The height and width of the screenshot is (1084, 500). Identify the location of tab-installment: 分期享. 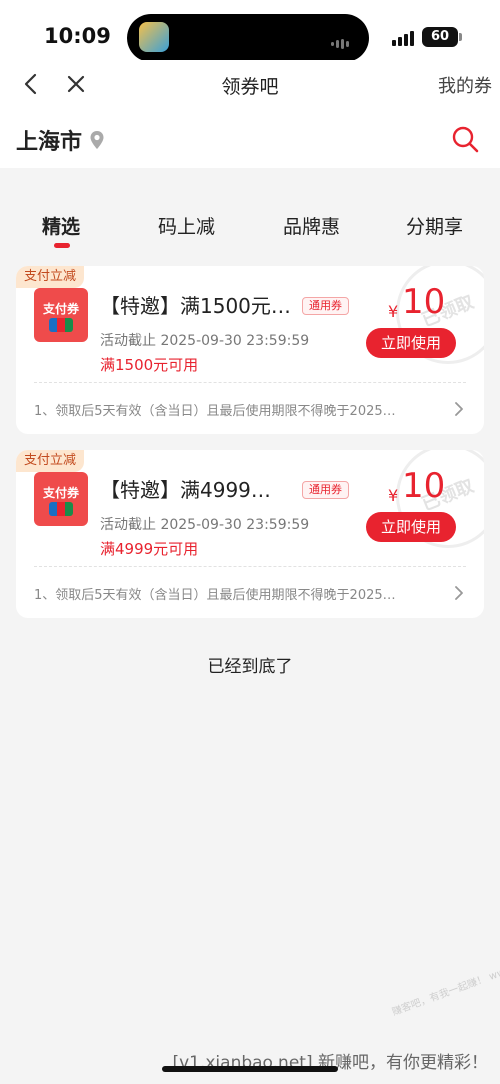
(434, 225).